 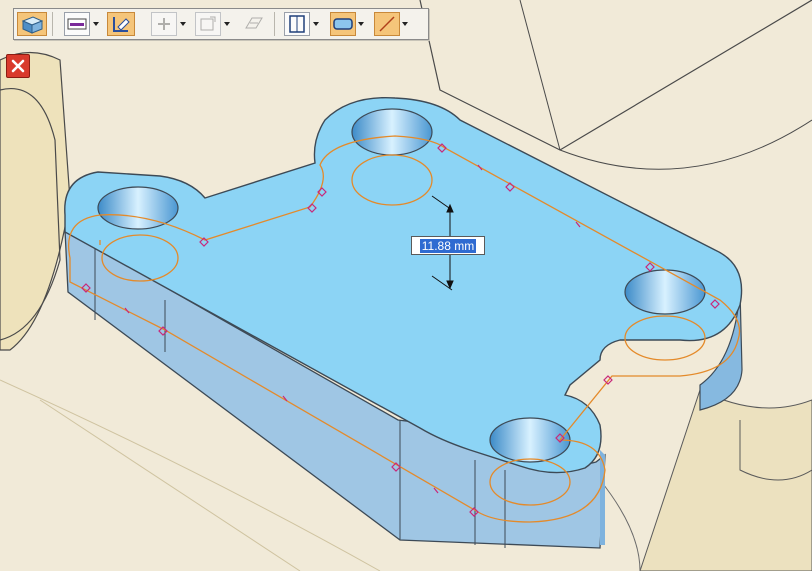 I want to click on extent-dropdown-arrow, so click(x=316, y=24).